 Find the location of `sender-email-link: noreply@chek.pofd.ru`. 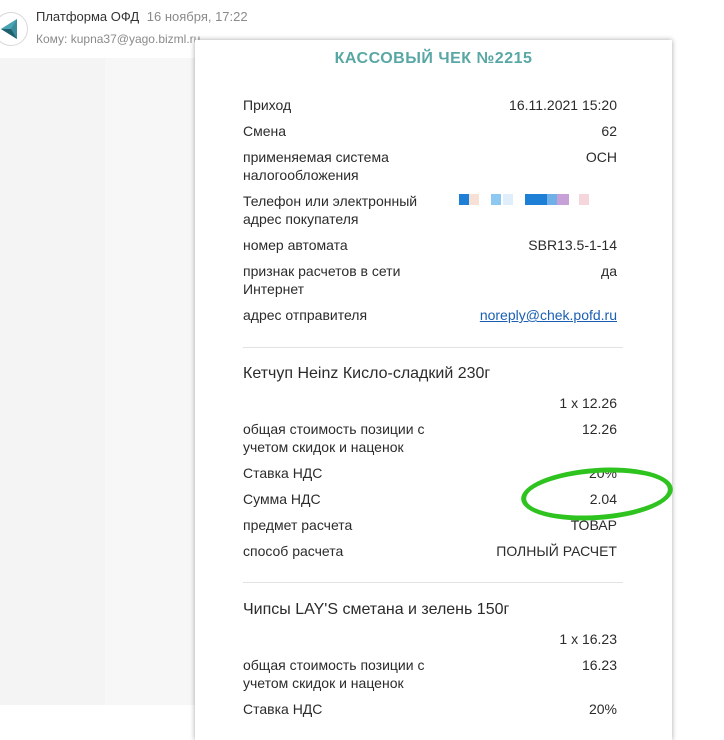

sender-email-link: noreply@chek.pofd.ru is located at coordinates (548, 315).